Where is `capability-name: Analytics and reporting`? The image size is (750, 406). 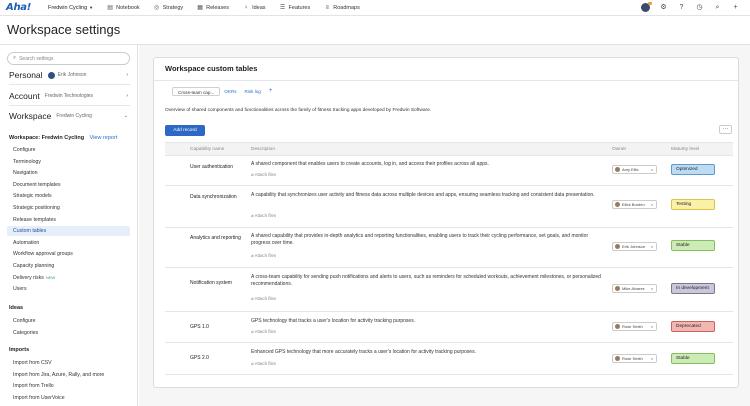 capability-name: Analytics and reporting is located at coordinates (217, 238).